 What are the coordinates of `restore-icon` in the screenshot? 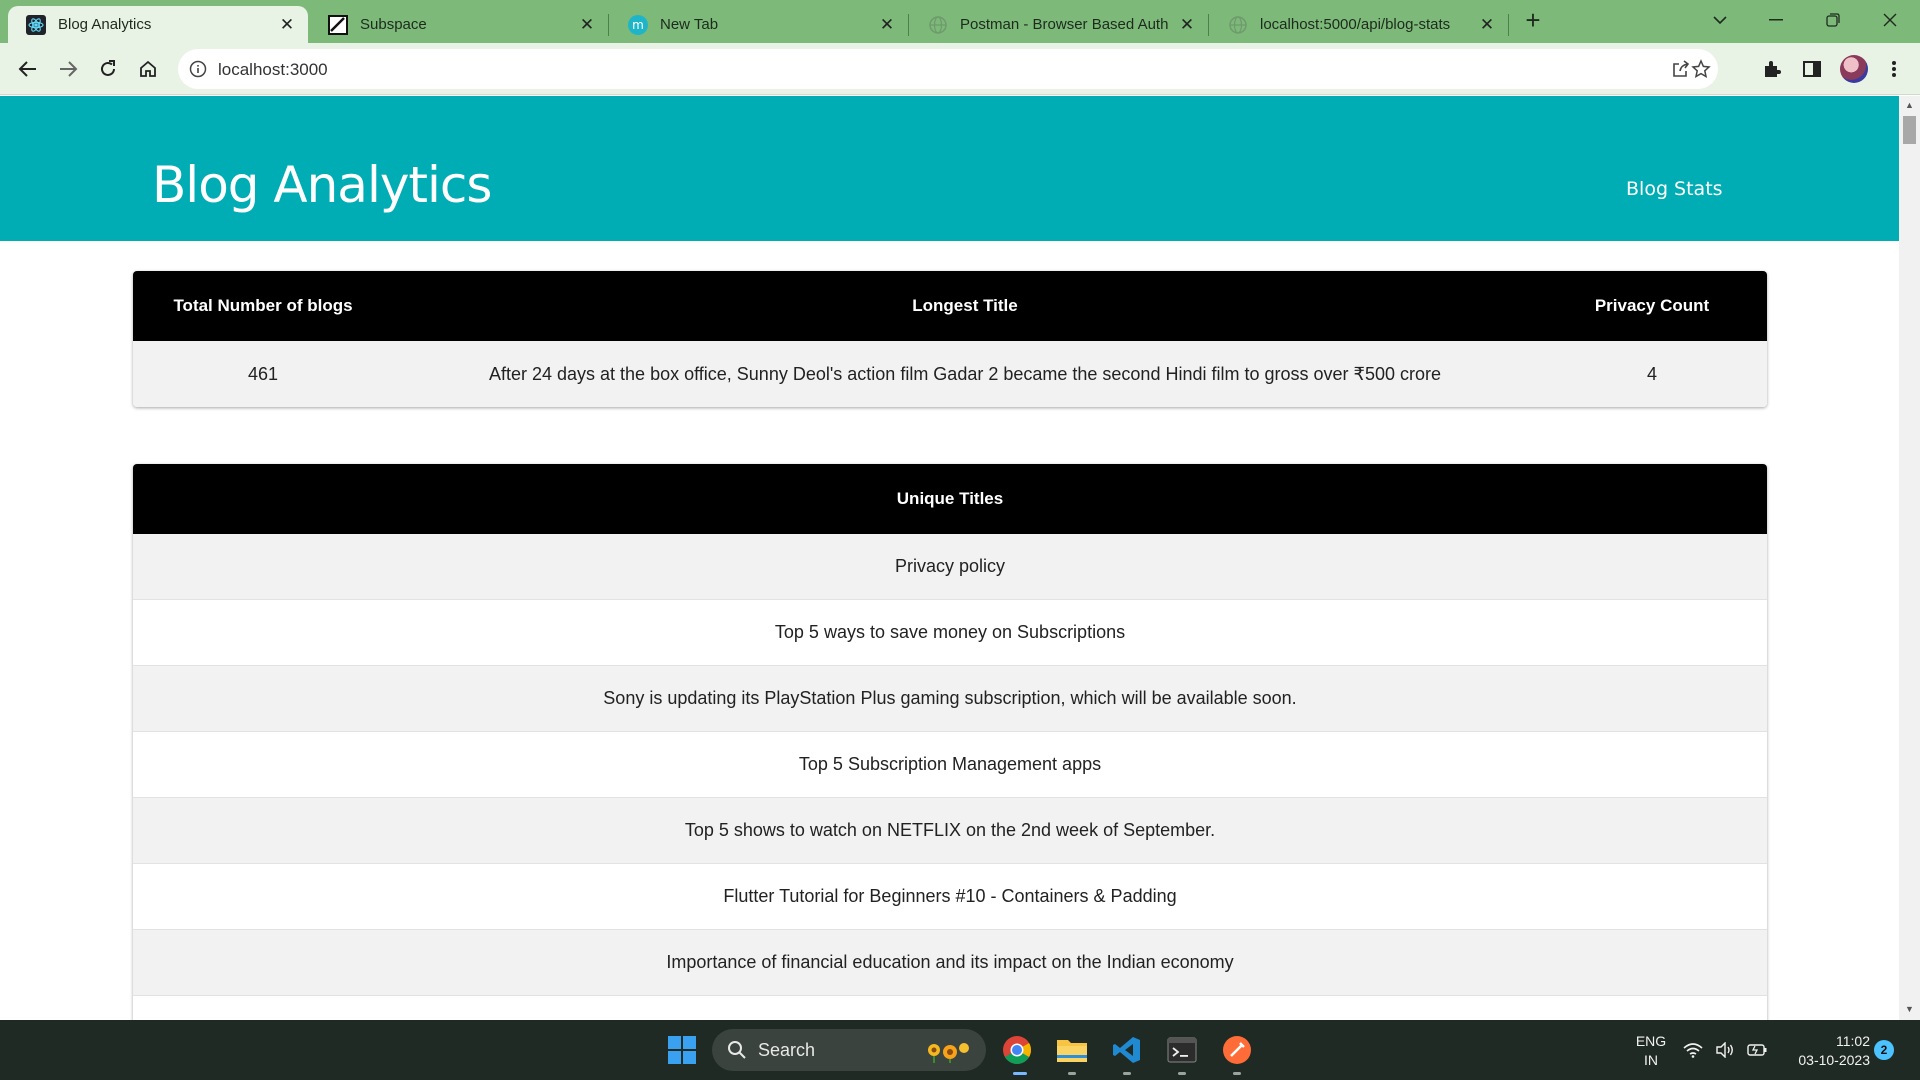 It's located at (1833, 20).